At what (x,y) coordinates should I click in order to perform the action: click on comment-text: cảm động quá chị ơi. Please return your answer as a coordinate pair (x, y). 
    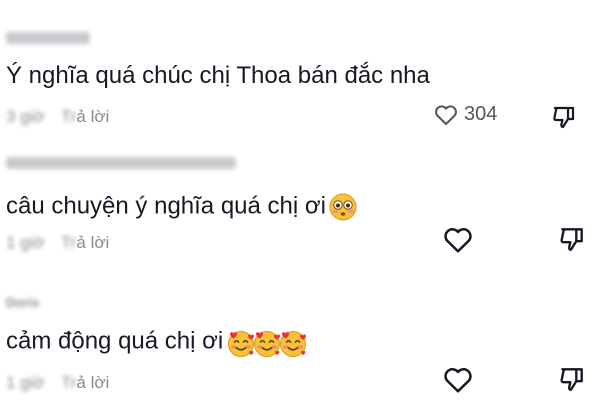
    Looking at the image, I should click on (156, 342).